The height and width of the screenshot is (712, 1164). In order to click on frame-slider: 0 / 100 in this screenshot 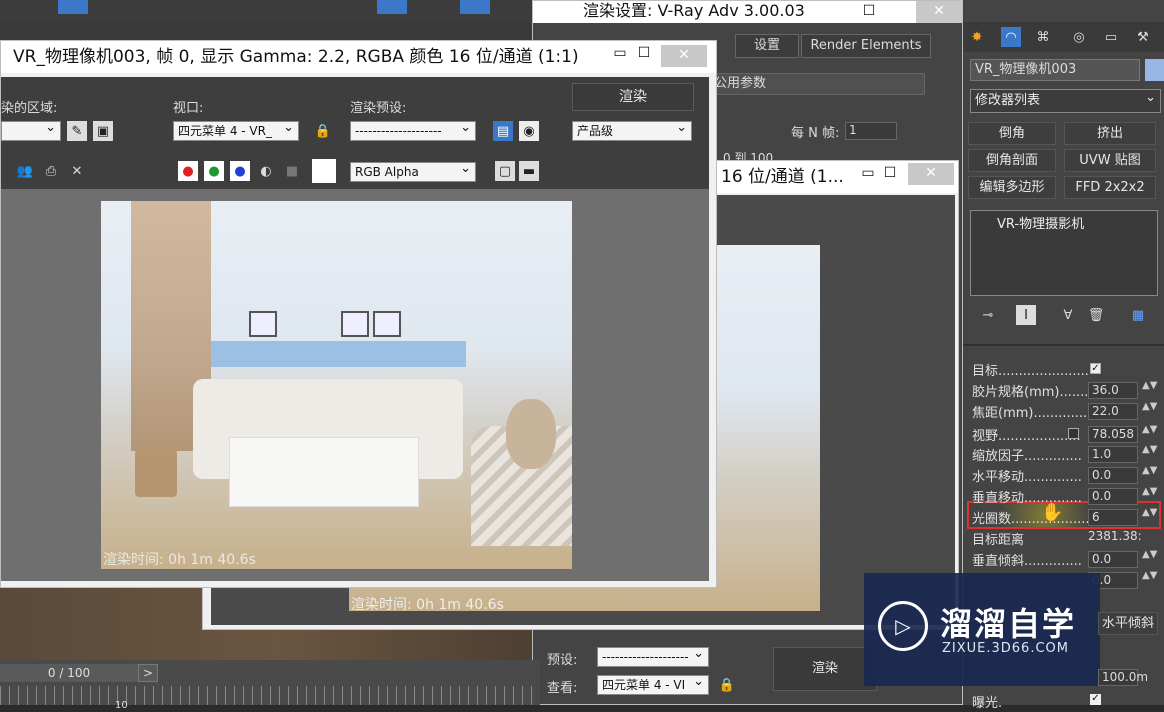, I will do `click(69, 673)`.